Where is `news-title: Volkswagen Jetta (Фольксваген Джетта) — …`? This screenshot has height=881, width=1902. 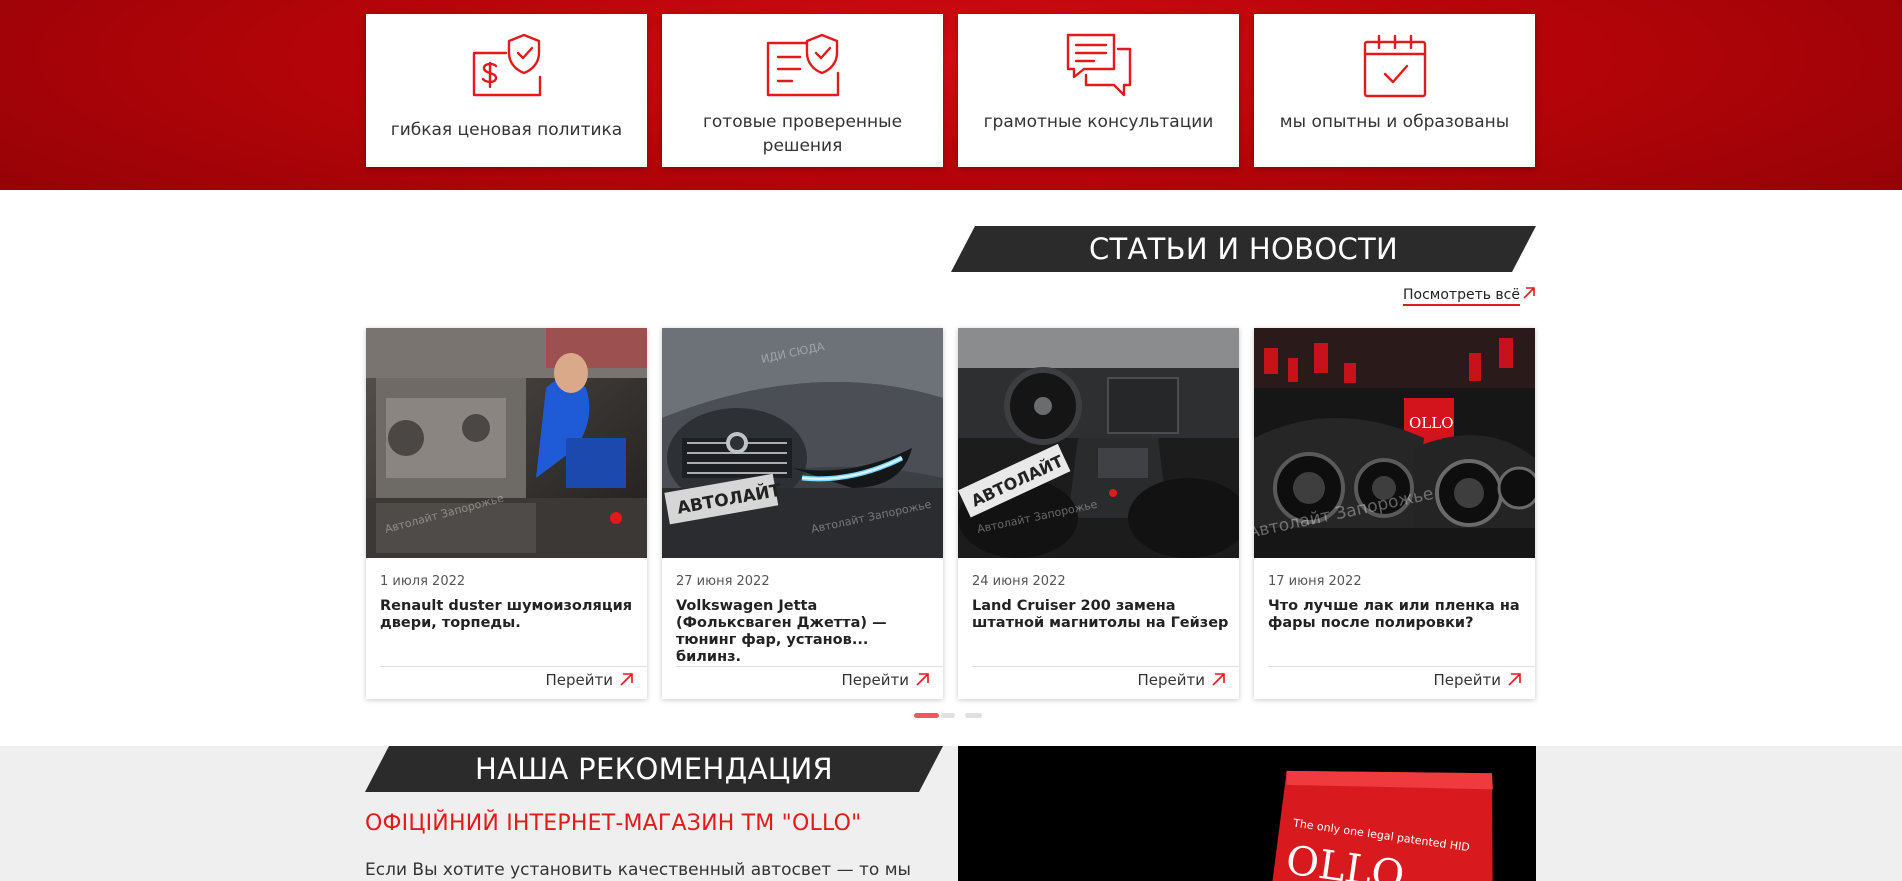 news-title: Volkswagen Jetta (Фольксваген Джетта) — … is located at coordinates (805, 632).